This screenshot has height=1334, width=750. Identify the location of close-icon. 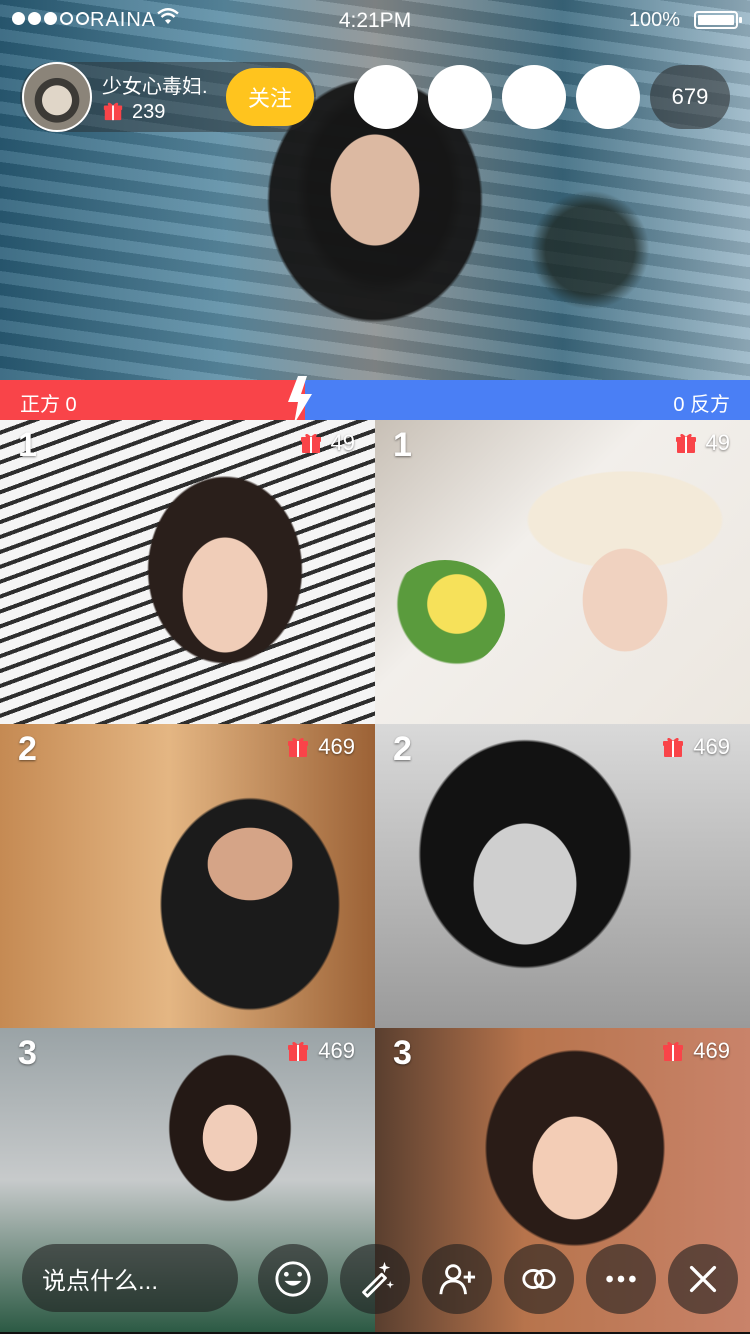
(703, 1279).